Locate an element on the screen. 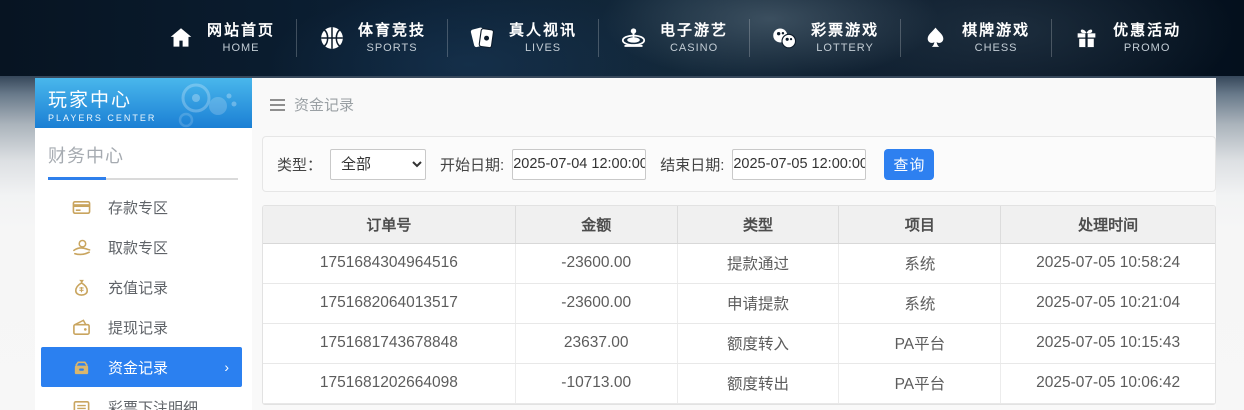  nav-item-lives: 真人视讯 LIVES is located at coordinates (523, 38).